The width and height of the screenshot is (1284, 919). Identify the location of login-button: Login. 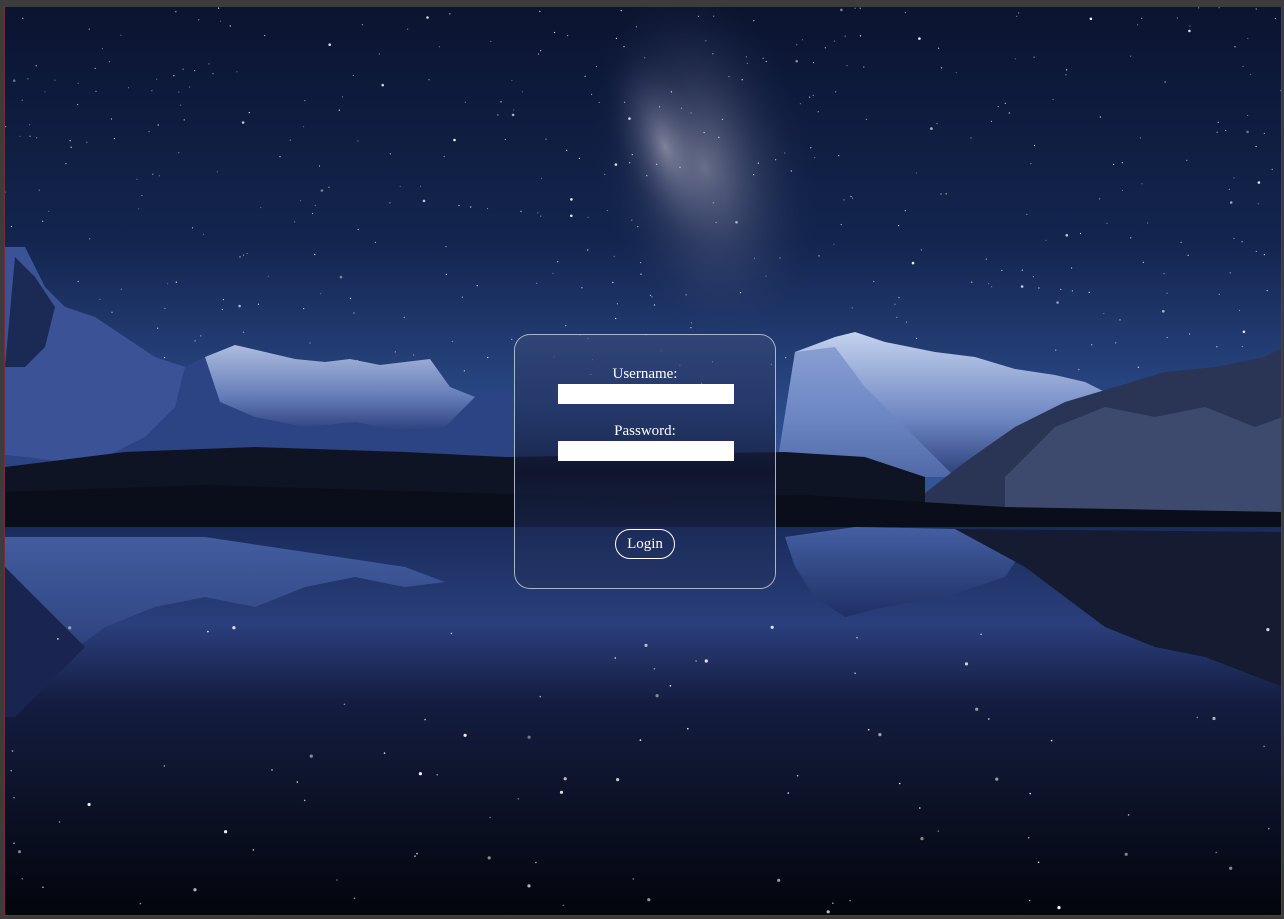
(645, 544).